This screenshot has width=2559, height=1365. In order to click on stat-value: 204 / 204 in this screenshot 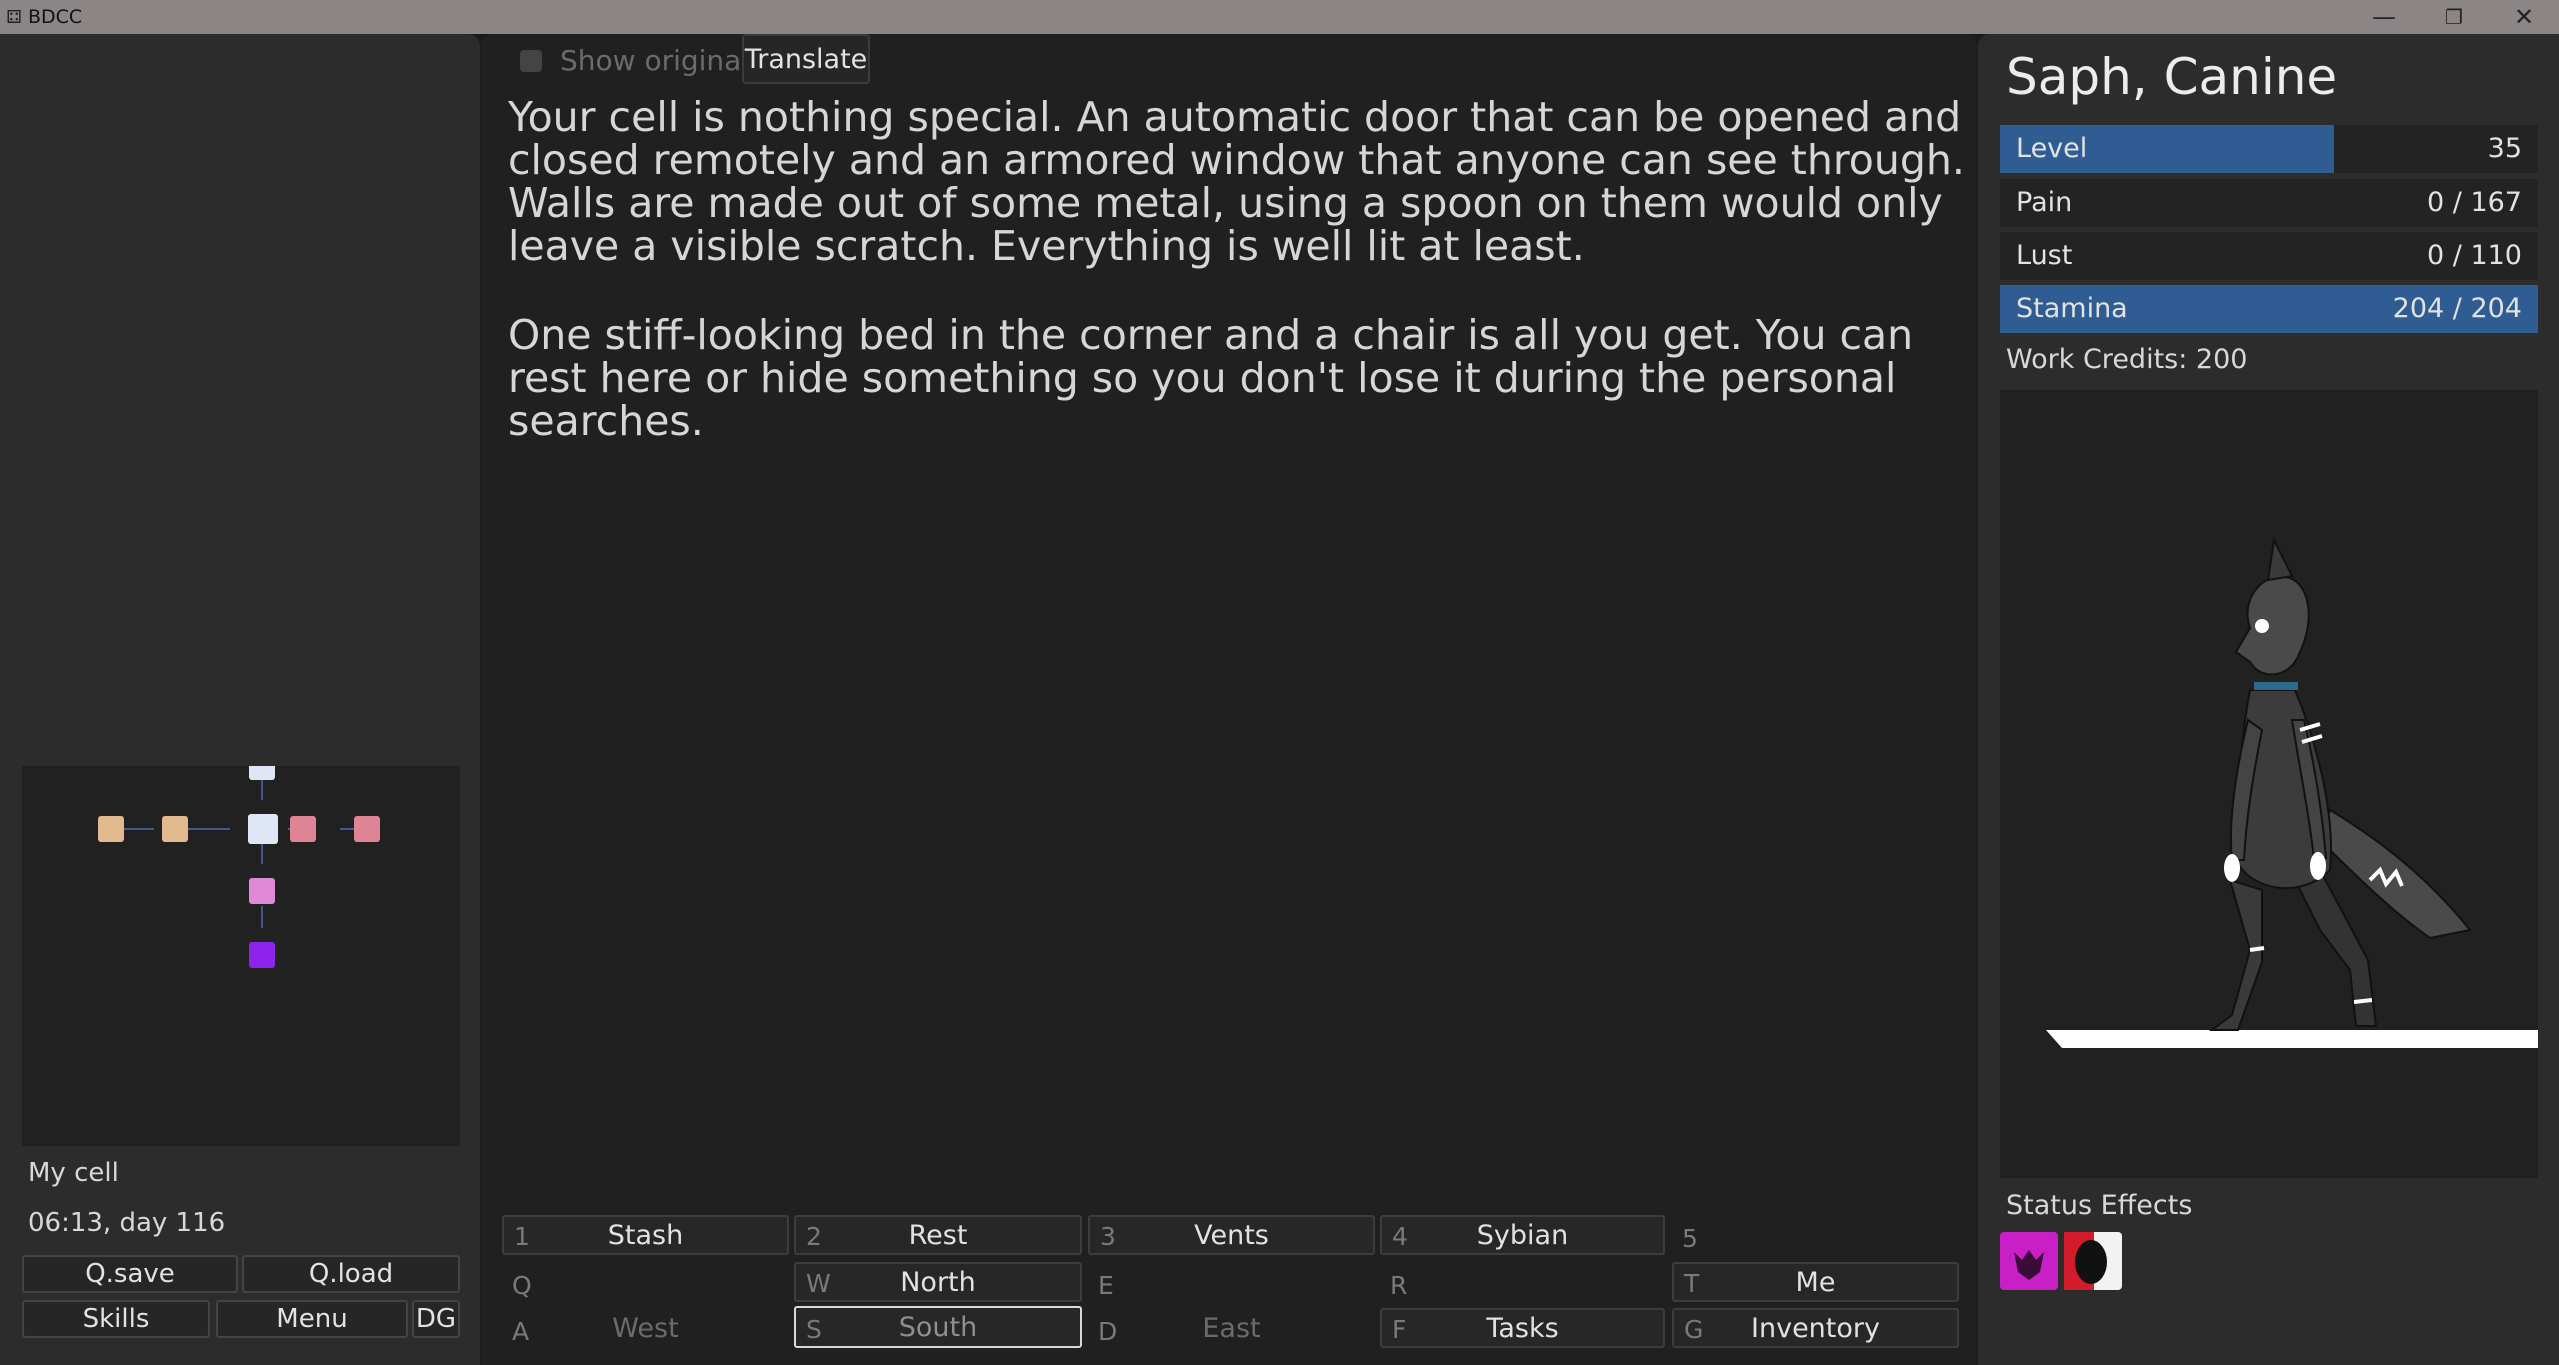, I will do `click(2457, 308)`.